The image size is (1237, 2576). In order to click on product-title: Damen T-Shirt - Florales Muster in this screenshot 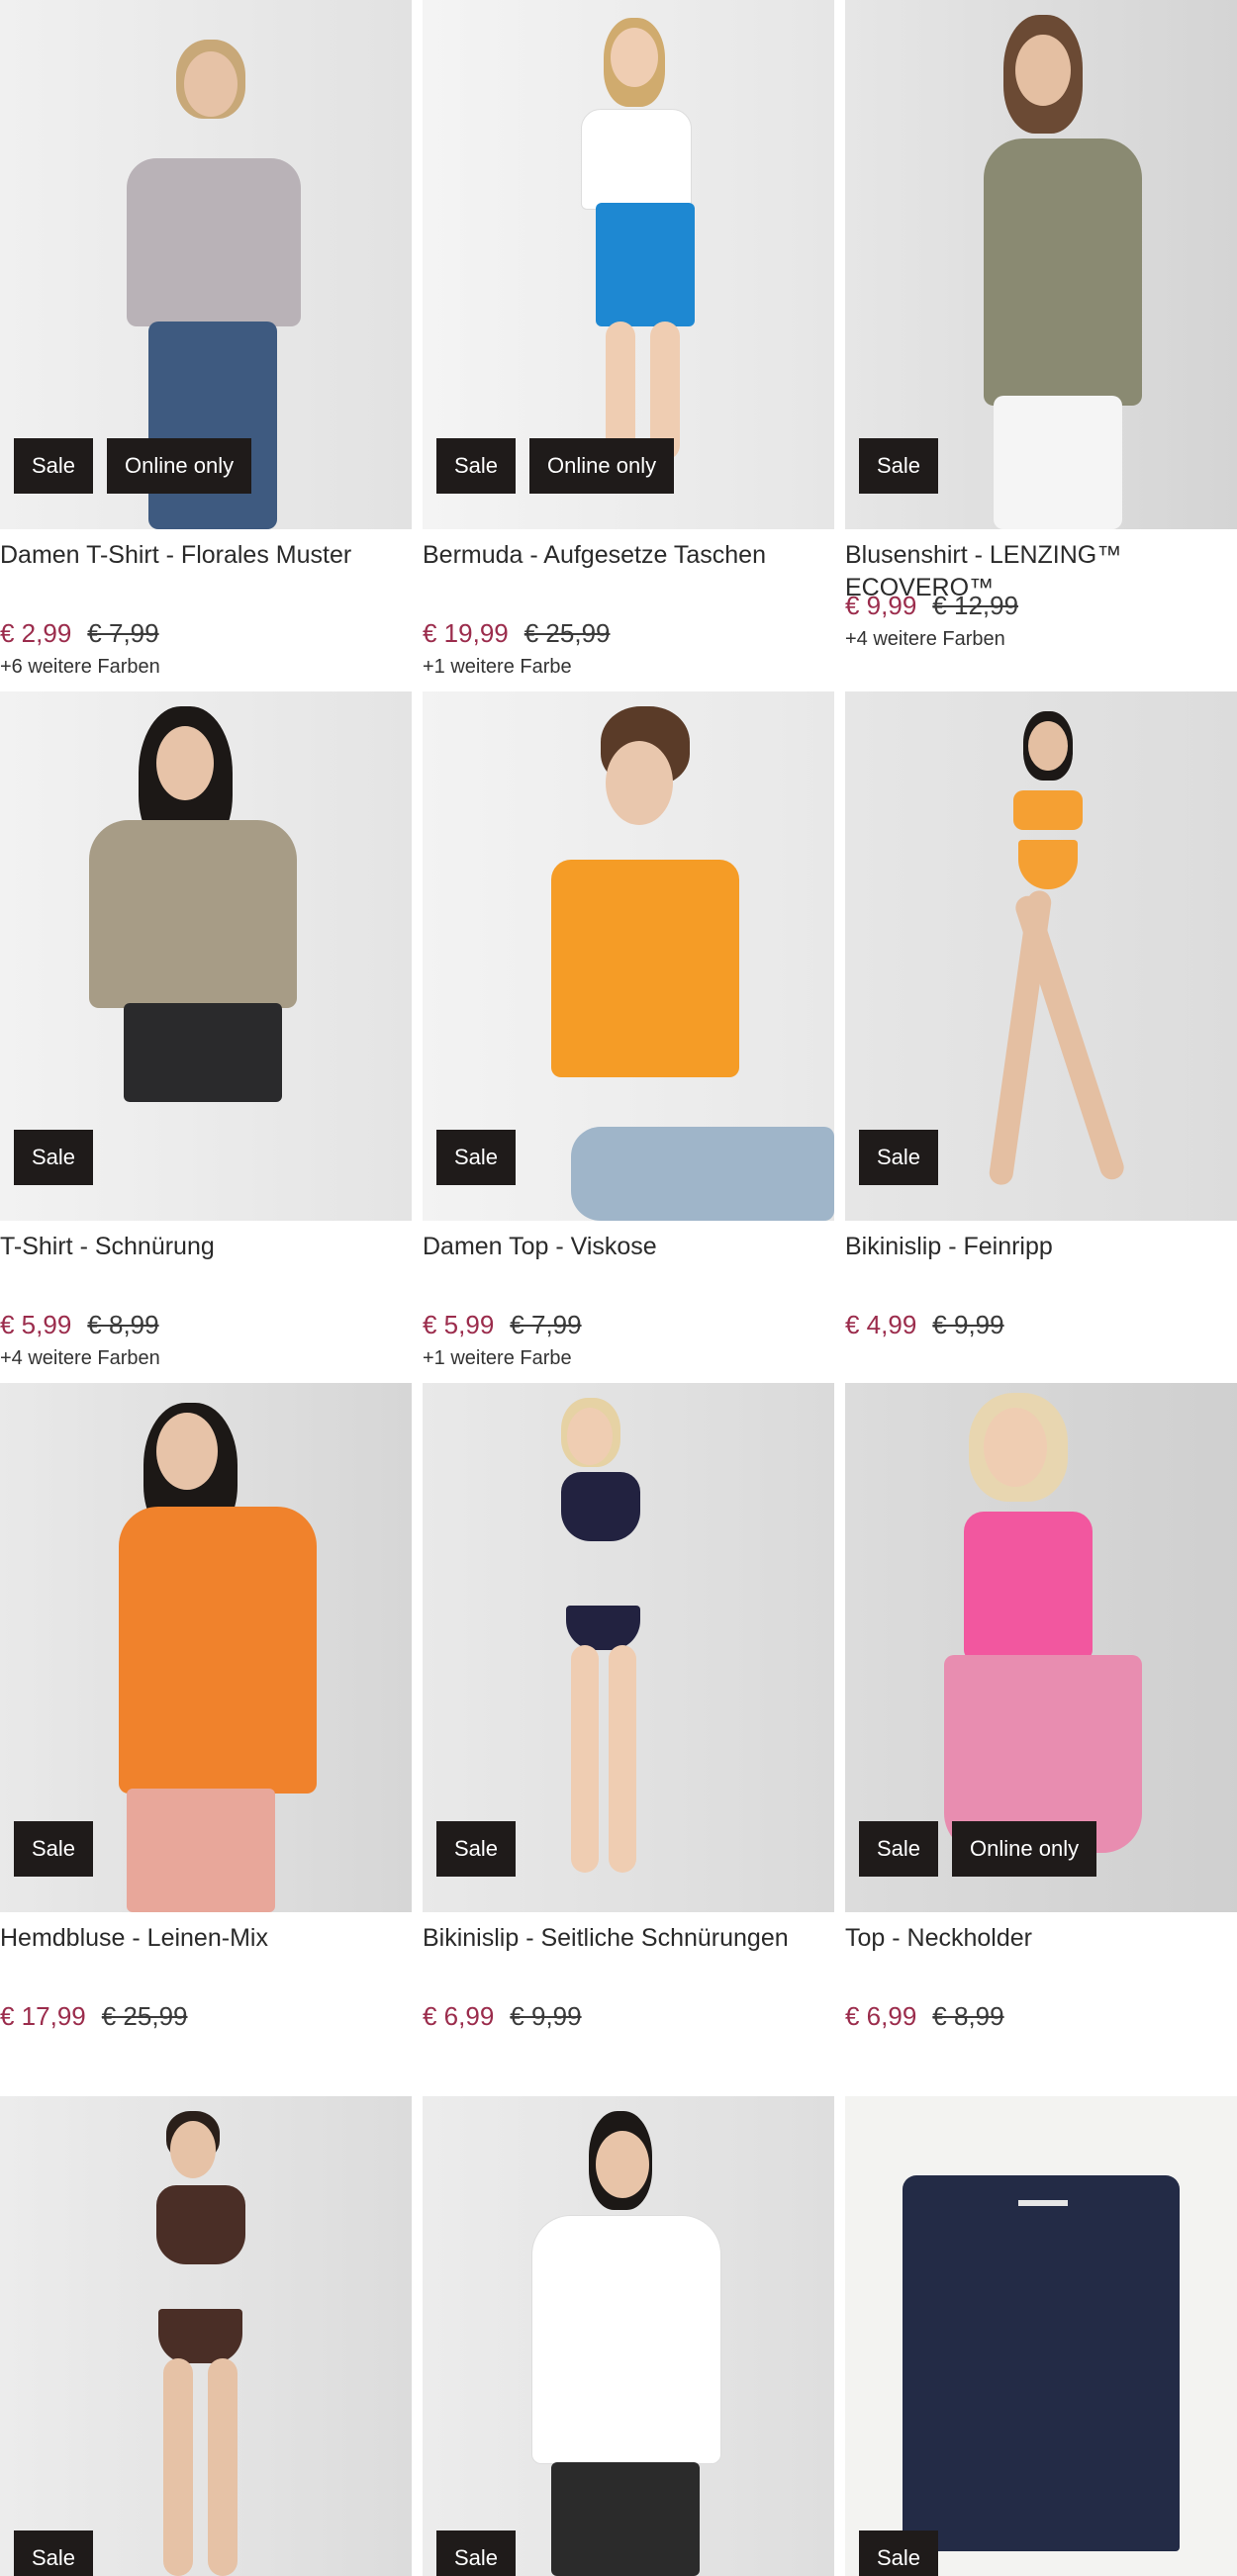, I will do `click(206, 571)`.